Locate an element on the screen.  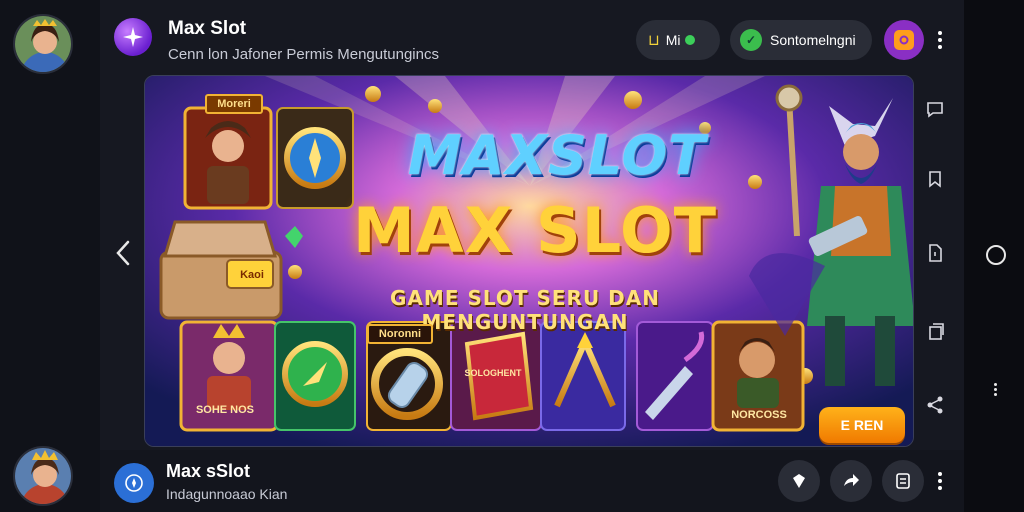
avatar-bottom is located at coordinates (43, 476).